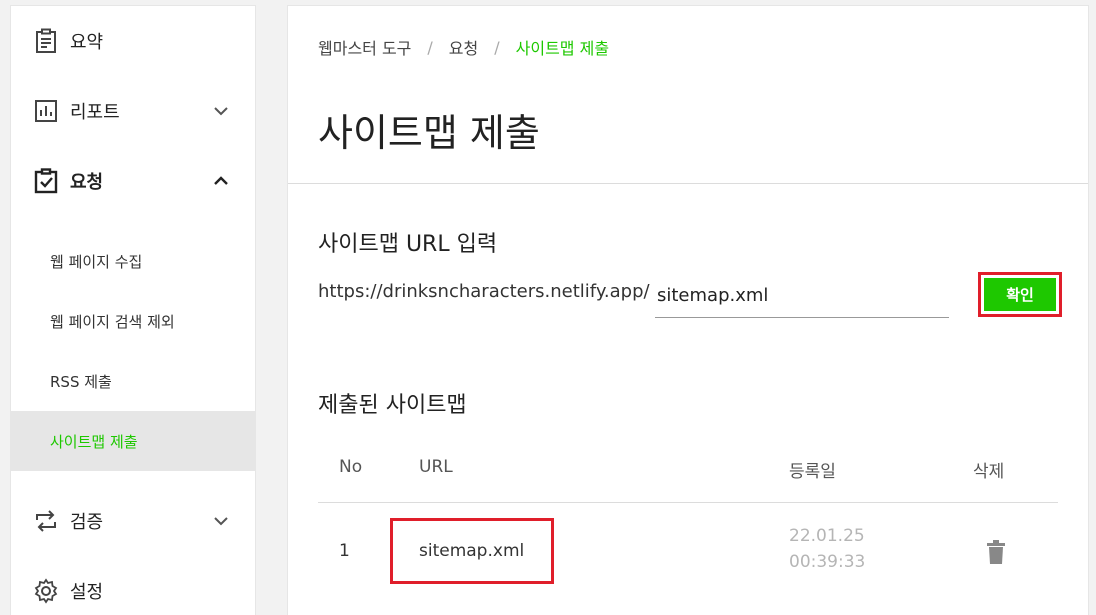  I want to click on confirm-button-highlight: 확인, so click(1020, 294).